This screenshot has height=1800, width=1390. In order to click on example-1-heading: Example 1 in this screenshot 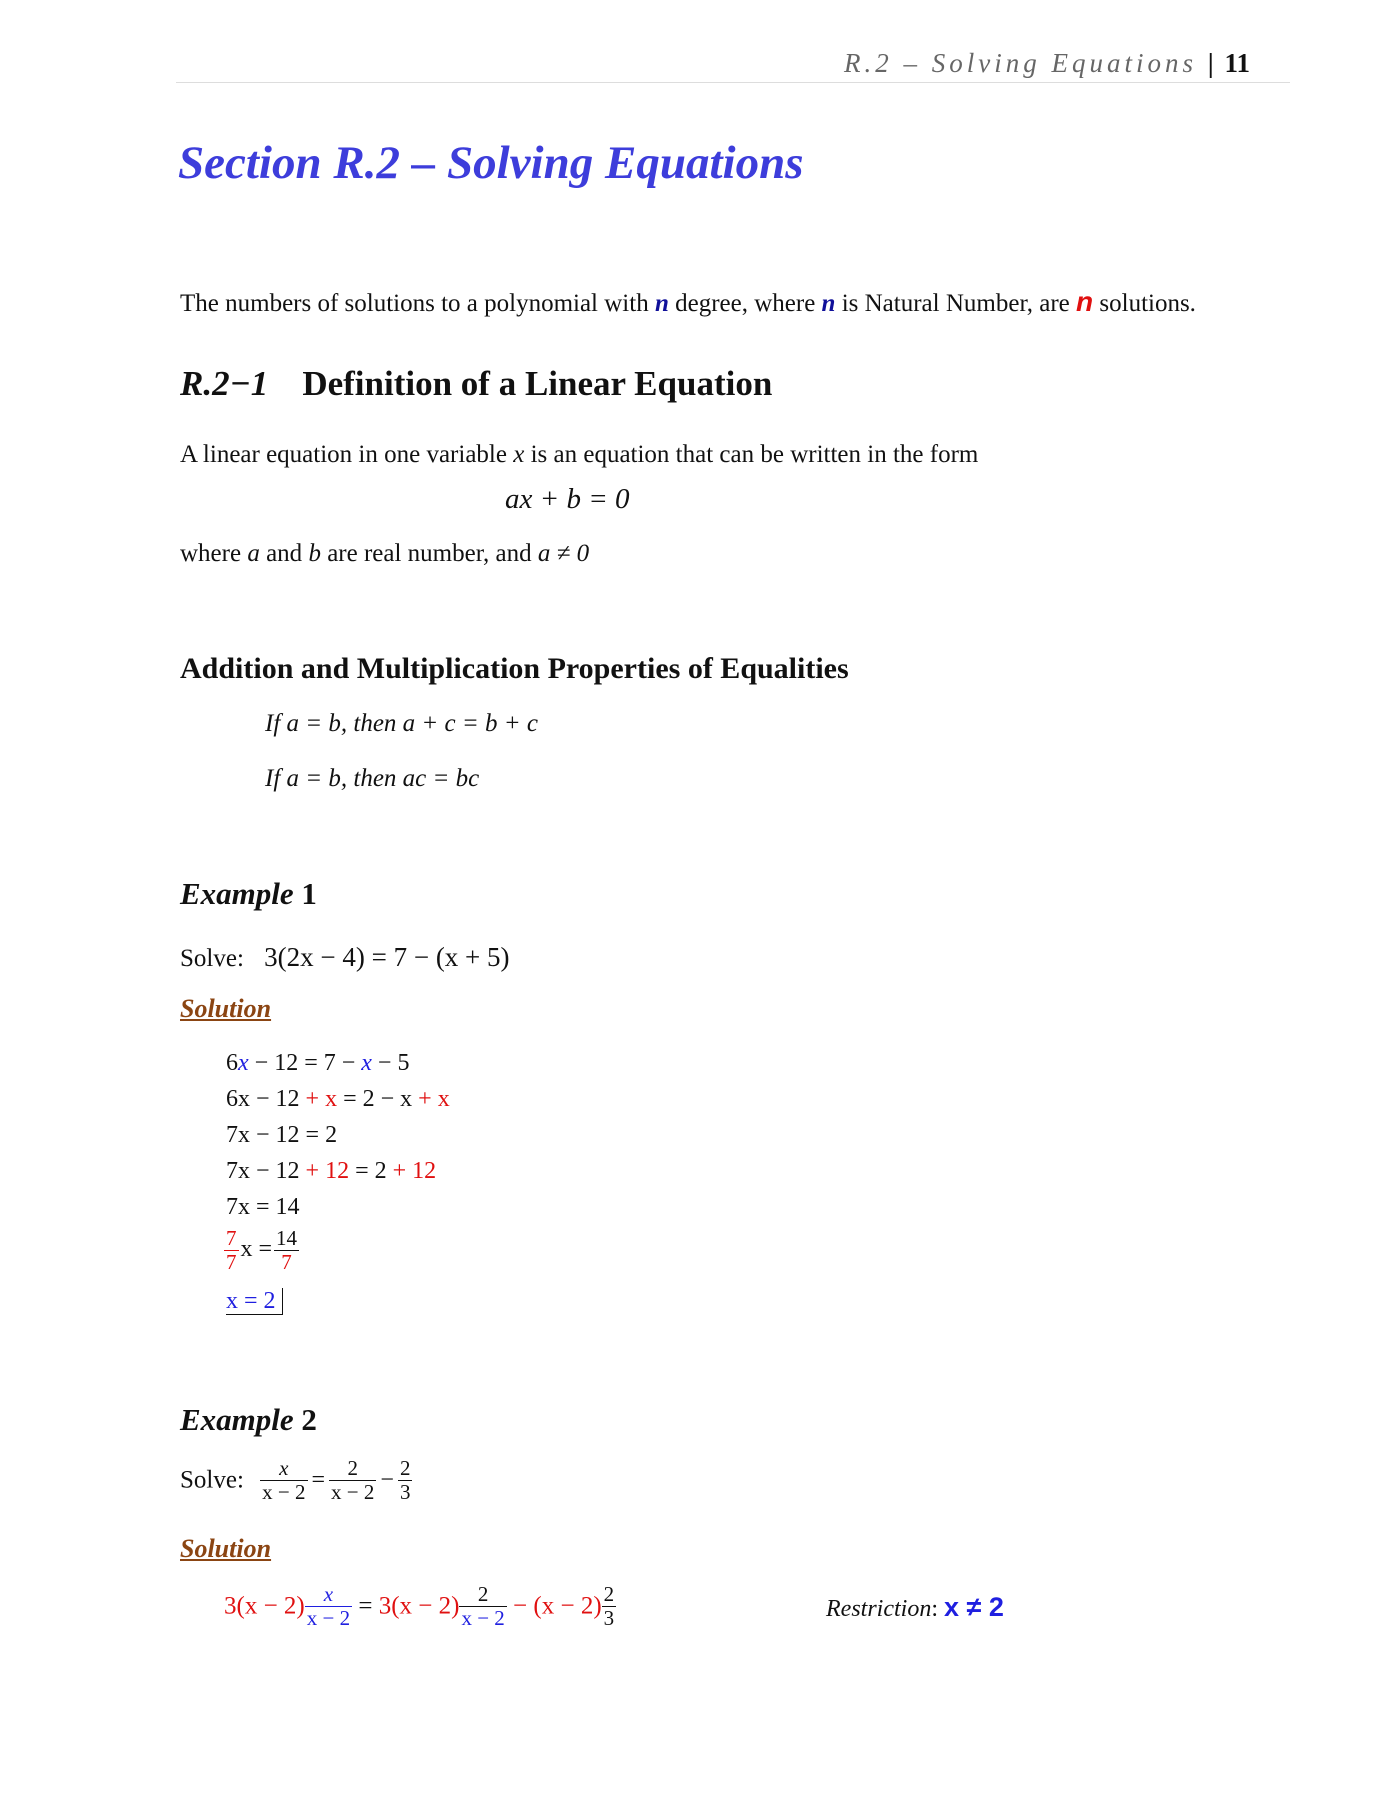, I will do `click(248, 894)`.